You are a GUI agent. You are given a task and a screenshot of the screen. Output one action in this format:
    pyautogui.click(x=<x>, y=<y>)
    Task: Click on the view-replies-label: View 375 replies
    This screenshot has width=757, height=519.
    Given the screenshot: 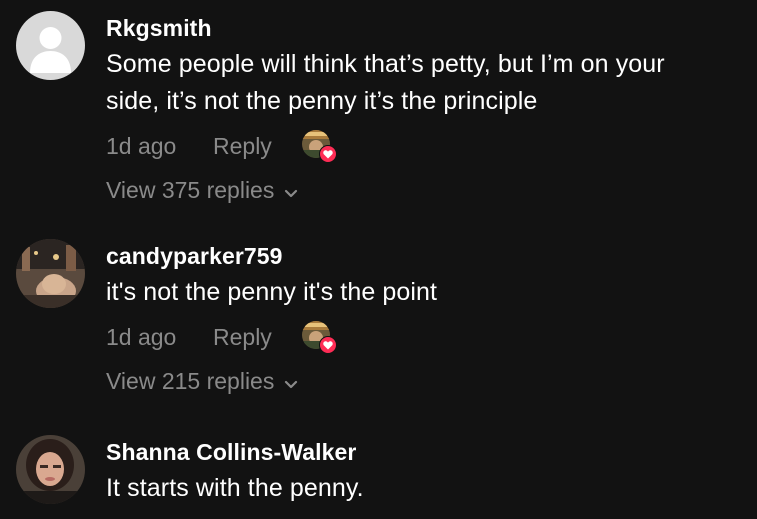 What is the action you would take?
    pyautogui.click(x=190, y=190)
    